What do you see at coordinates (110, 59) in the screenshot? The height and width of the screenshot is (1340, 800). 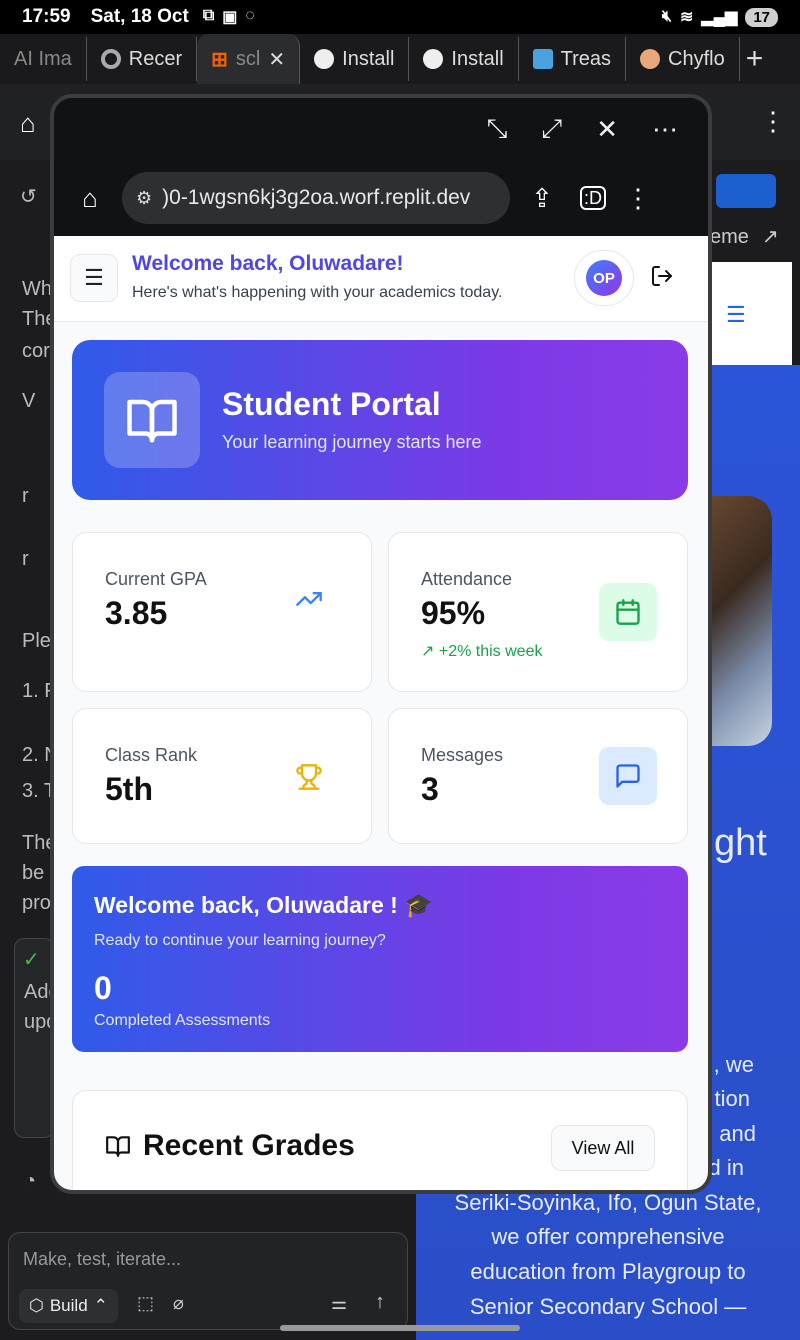 I see `chrome-icon` at bounding box center [110, 59].